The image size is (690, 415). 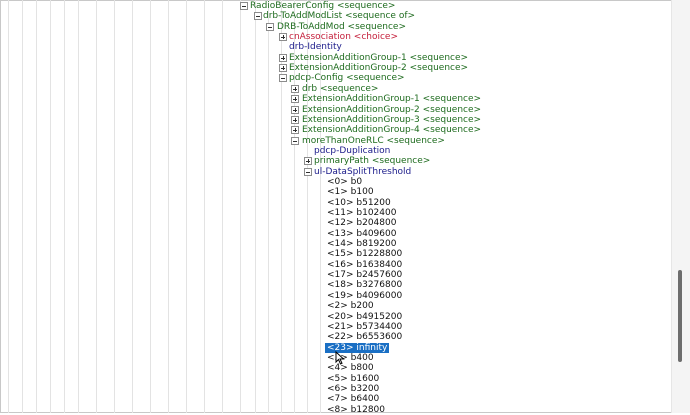 I want to click on tree-item-label: <20> b4915200, so click(x=364, y=317).